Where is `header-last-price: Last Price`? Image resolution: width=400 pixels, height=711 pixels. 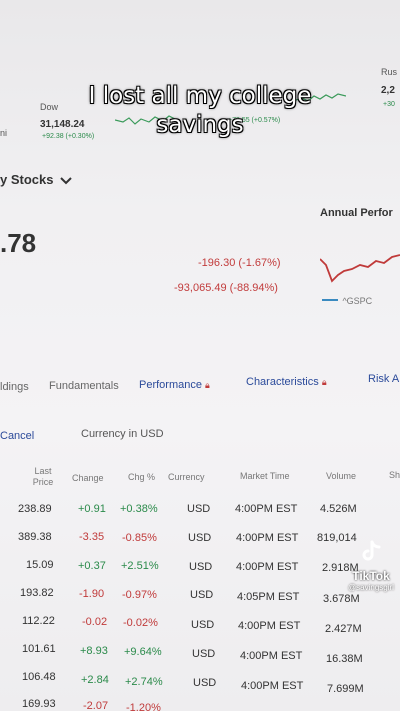 header-last-price: Last Price is located at coordinates (43, 477).